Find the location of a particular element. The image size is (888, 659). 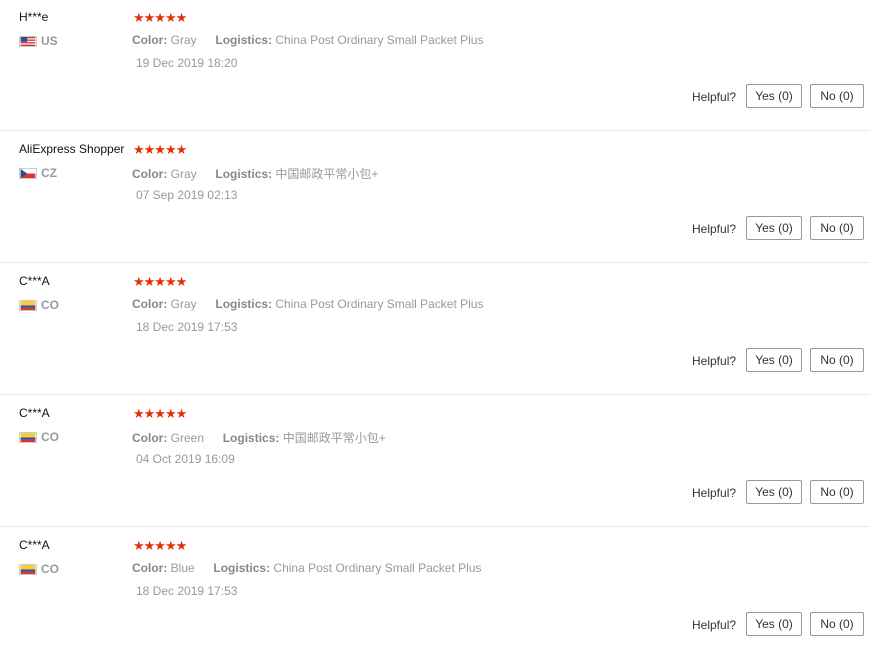

review-date: 04 Oct 2019 16:09 is located at coordinates (185, 459).